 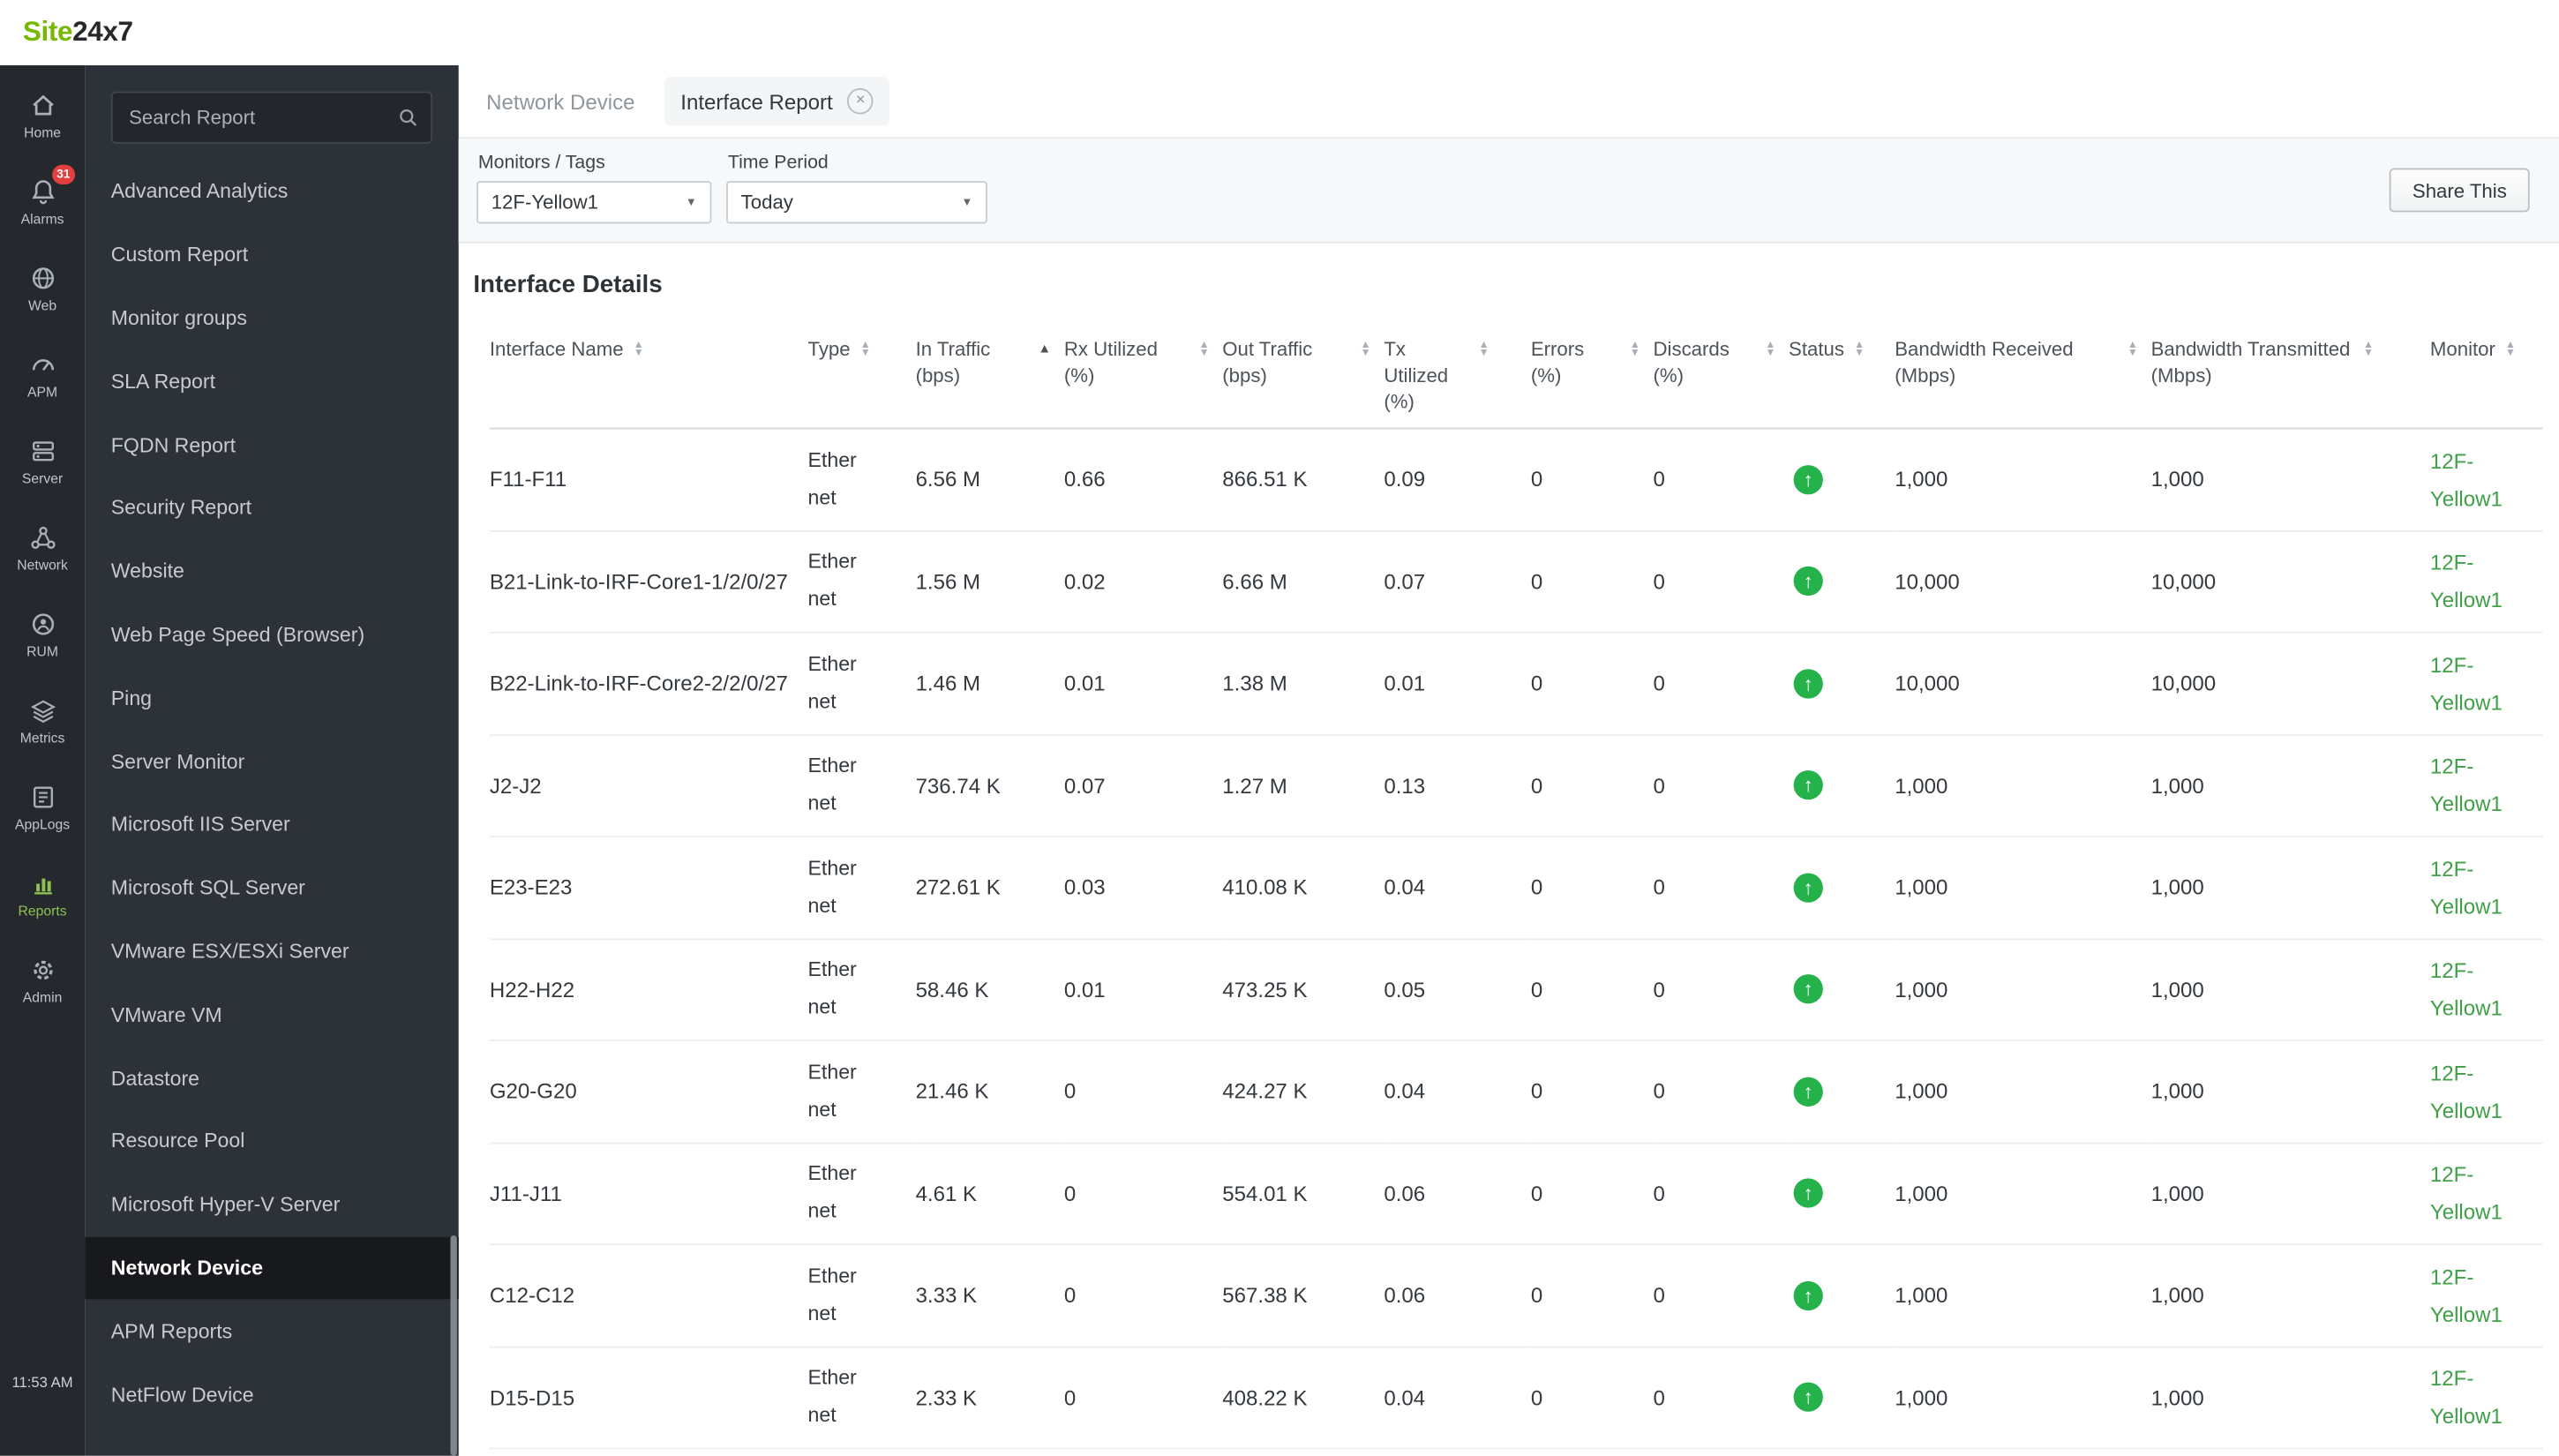 I want to click on rail-item-label: Home, so click(x=43, y=131).